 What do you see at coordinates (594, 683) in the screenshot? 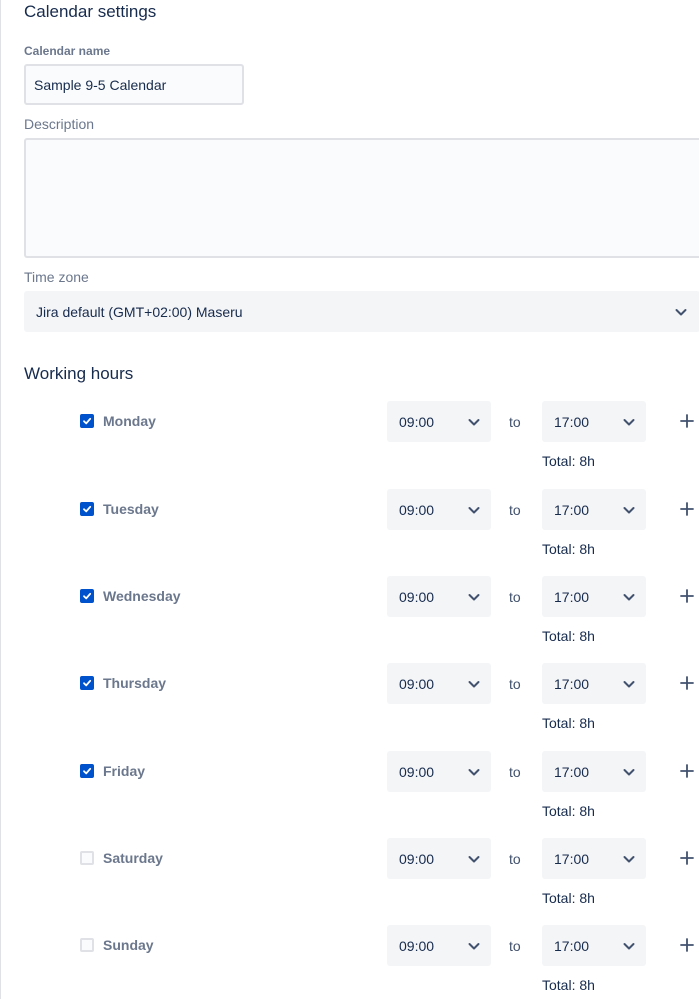
I see `thursday-end-time-select: 17:00` at bounding box center [594, 683].